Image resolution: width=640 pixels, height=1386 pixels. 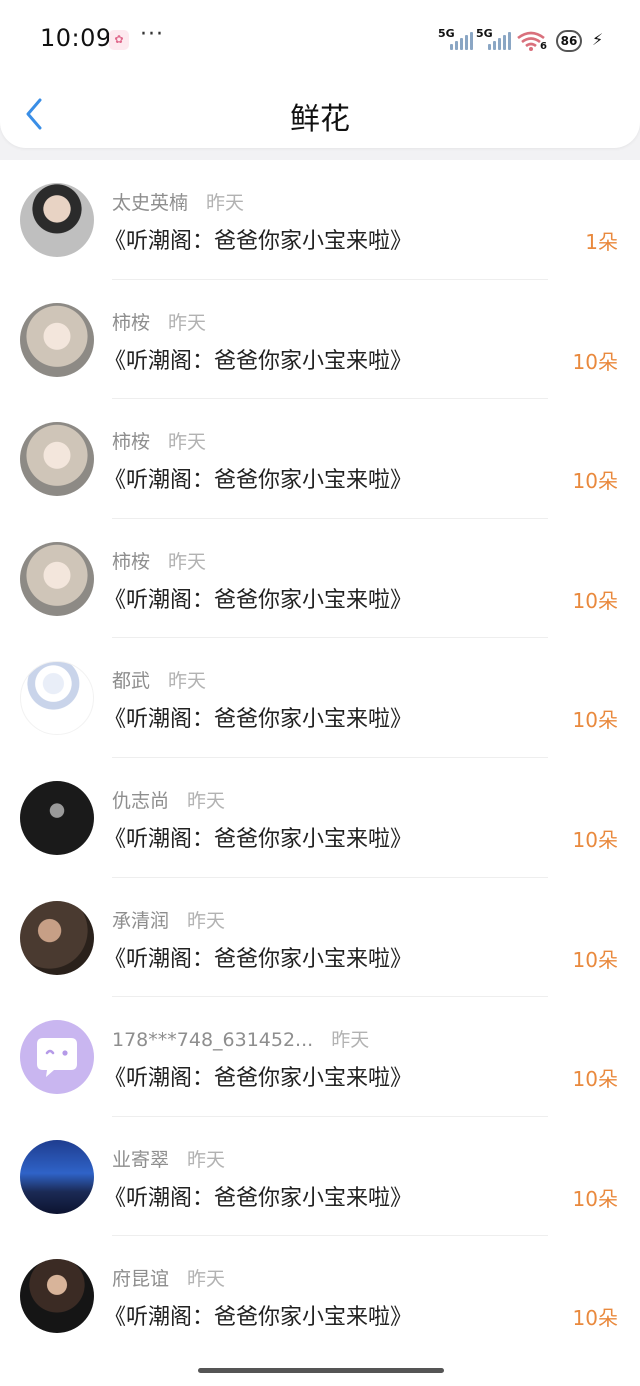 I want to click on battery-level: 86, so click(x=569, y=41).